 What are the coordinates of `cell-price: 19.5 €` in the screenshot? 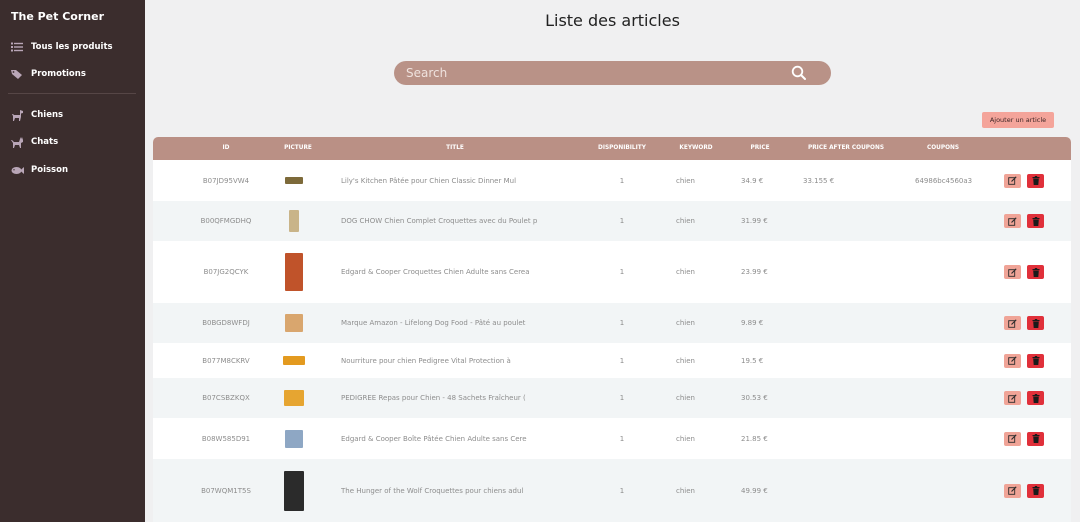 It's located at (752, 360).